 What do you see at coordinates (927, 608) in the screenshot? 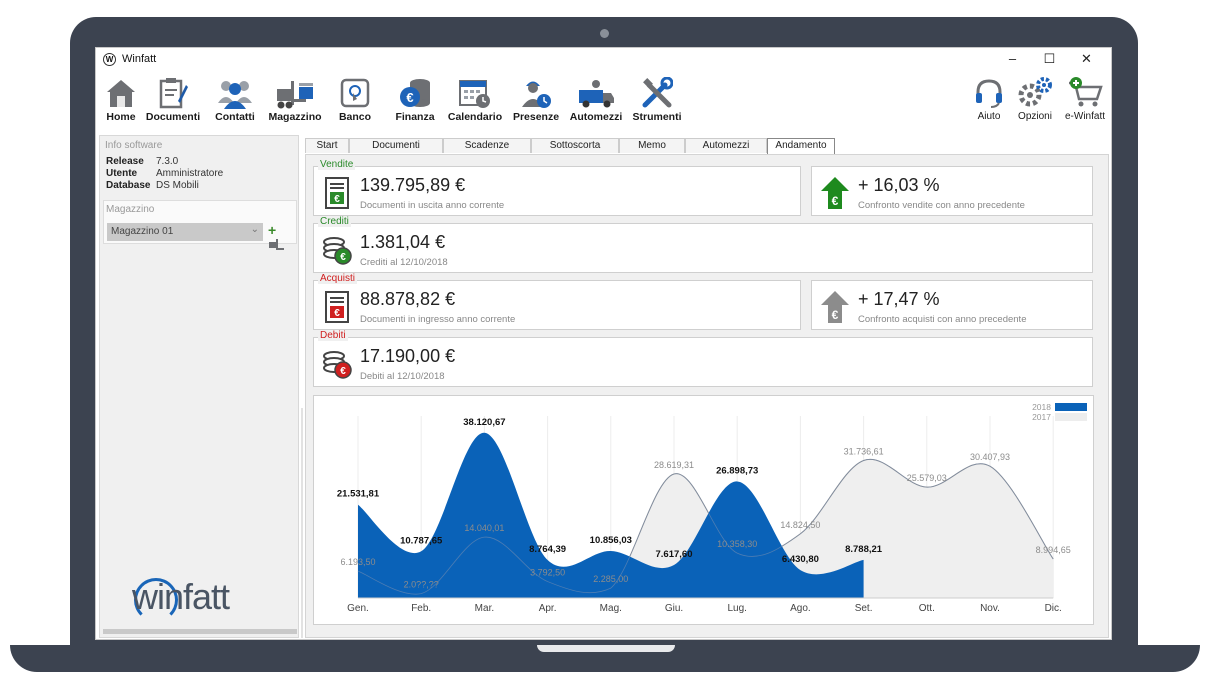
I see `x-tick-label: Ott.` at bounding box center [927, 608].